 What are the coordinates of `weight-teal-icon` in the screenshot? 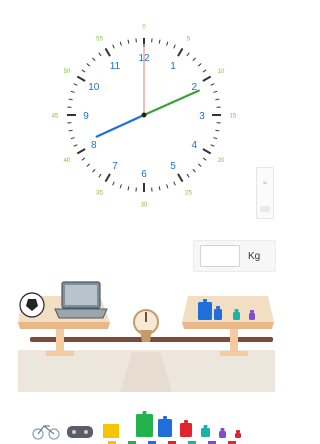 It's located at (236, 314).